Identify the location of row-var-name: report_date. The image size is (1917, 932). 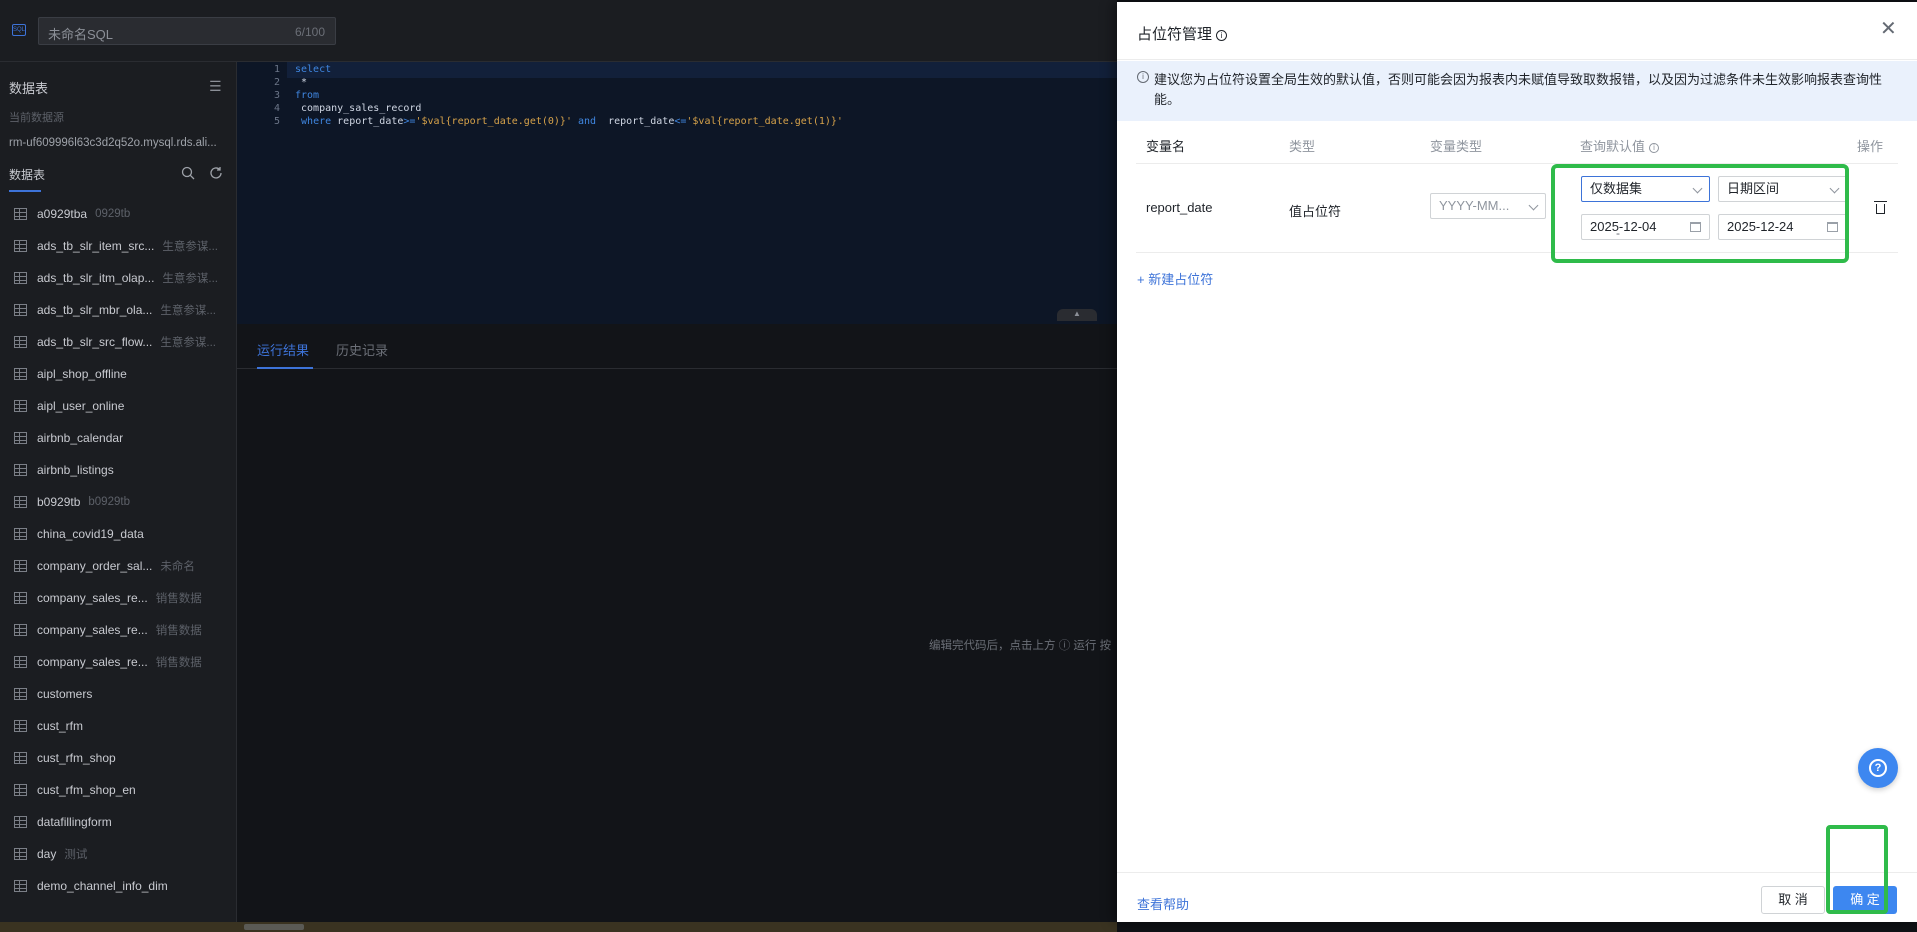
(1179, 207).